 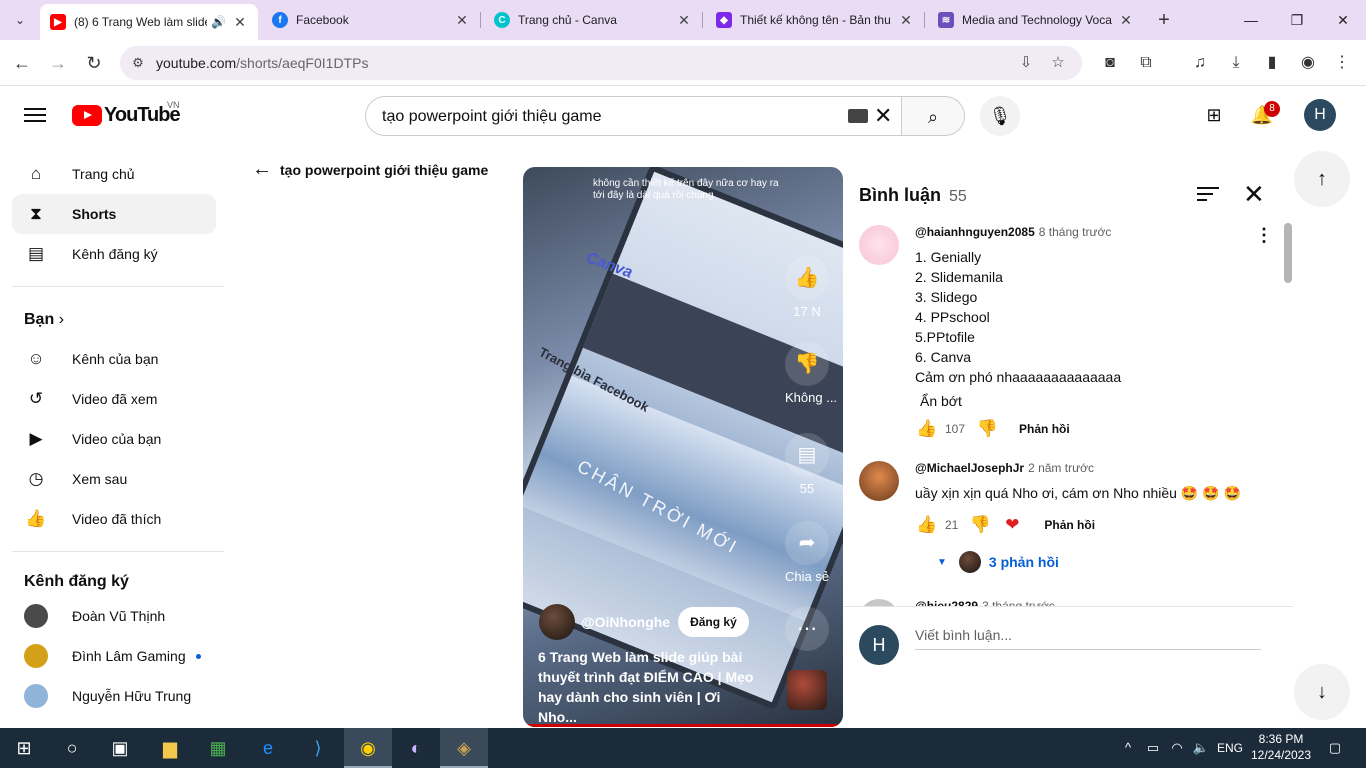 What do you see at coordinates (807, 287) in the screenshot?
I see `like-button: 👍 17 N` at bounding box center [807, 287].